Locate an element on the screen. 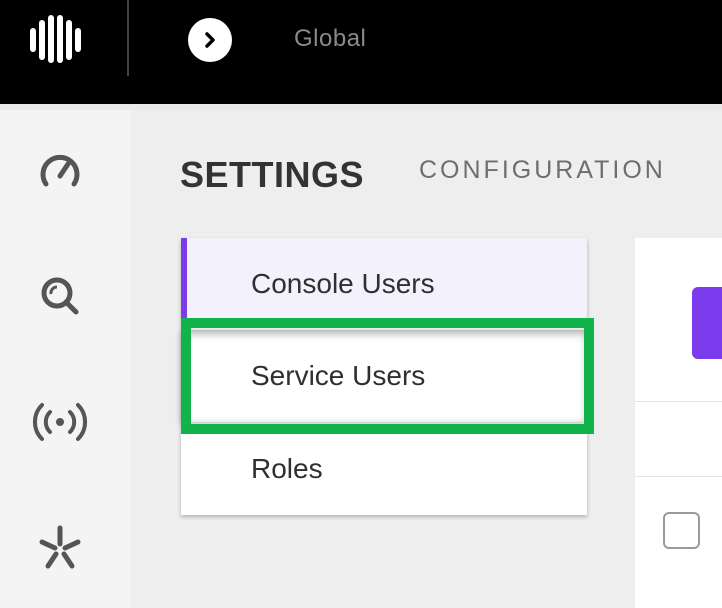 The width and height of the screenshot is (722, 608). sidebar-item-broadcast is located at coordinates (60, 422).